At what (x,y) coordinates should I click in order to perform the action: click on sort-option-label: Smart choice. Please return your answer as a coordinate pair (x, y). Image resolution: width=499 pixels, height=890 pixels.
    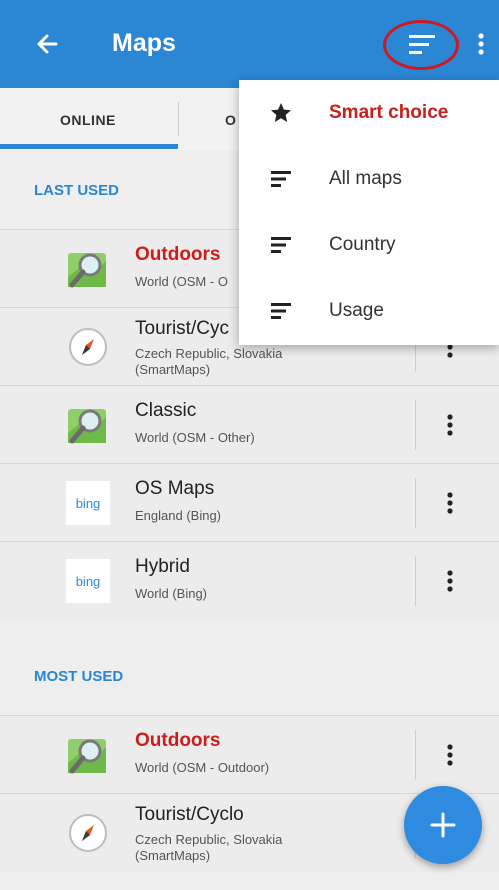
    Looking at the image, I should click on (389, 112).